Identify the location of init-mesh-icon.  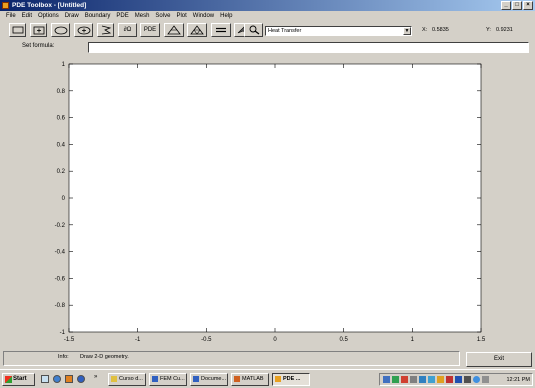
(174, 30).